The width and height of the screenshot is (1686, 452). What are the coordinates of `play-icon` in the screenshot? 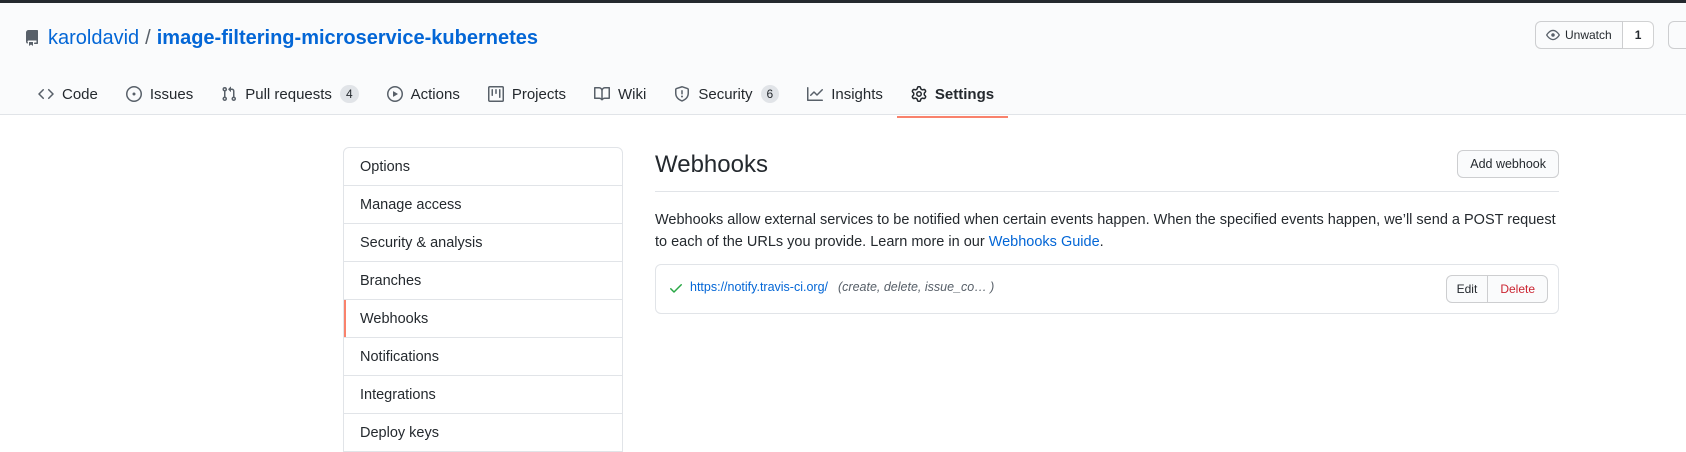 It's located at (394, 94).